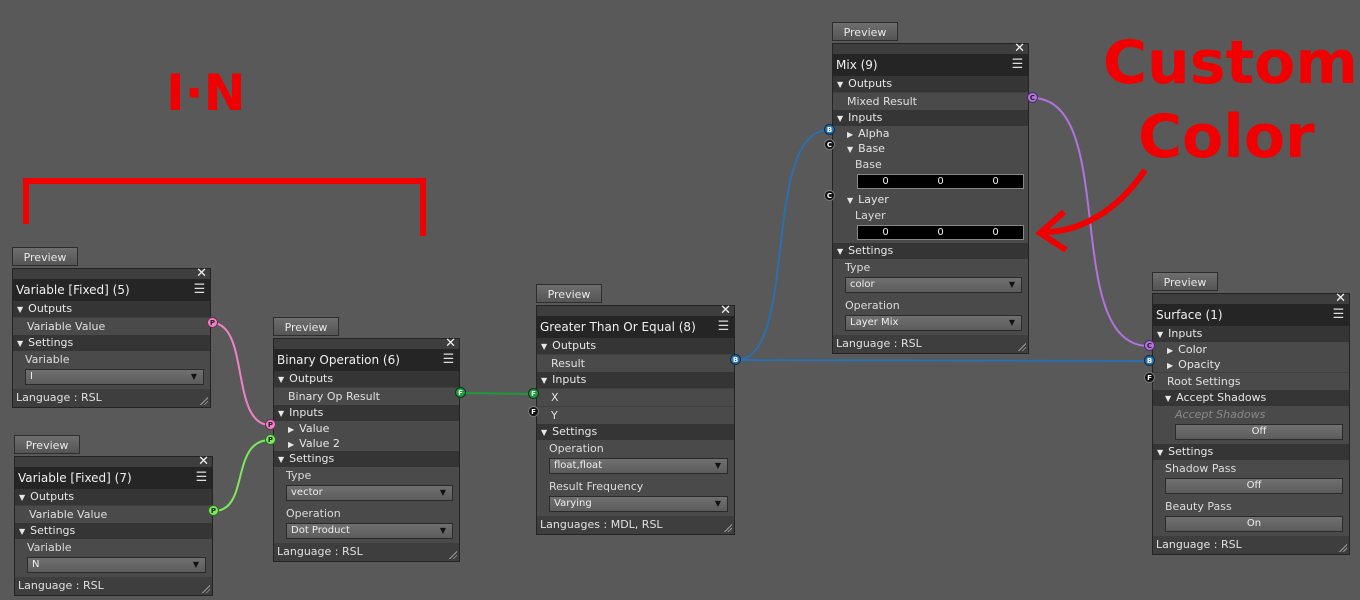 Image resolution: width=1360 pixels, height=600 pixels. What do you see at coordinates (555, 397) in the screenshot?
I see `input-label: X` at bounding box center [555, 397].